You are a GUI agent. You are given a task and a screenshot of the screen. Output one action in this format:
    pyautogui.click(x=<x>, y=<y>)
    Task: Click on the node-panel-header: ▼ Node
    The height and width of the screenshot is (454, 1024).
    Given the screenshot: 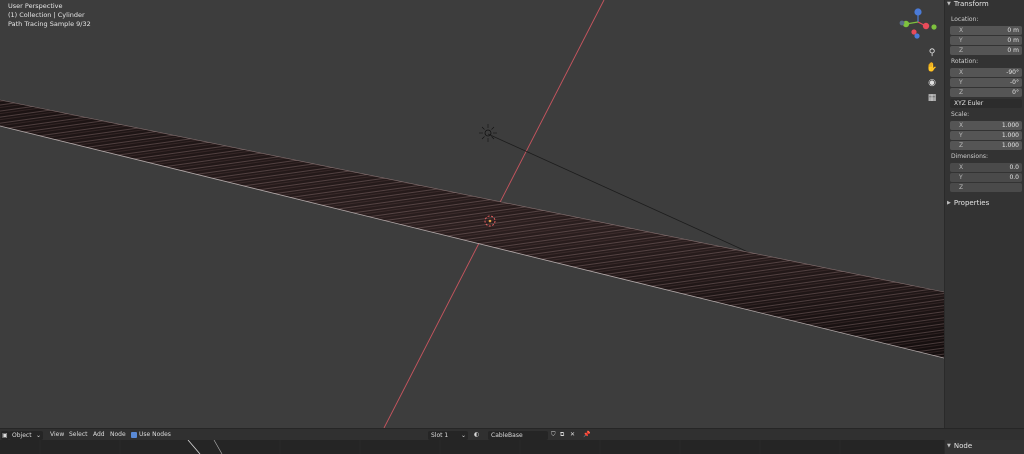 What is the action you would take?
    pyautogui.click(x=959, y=446)
    